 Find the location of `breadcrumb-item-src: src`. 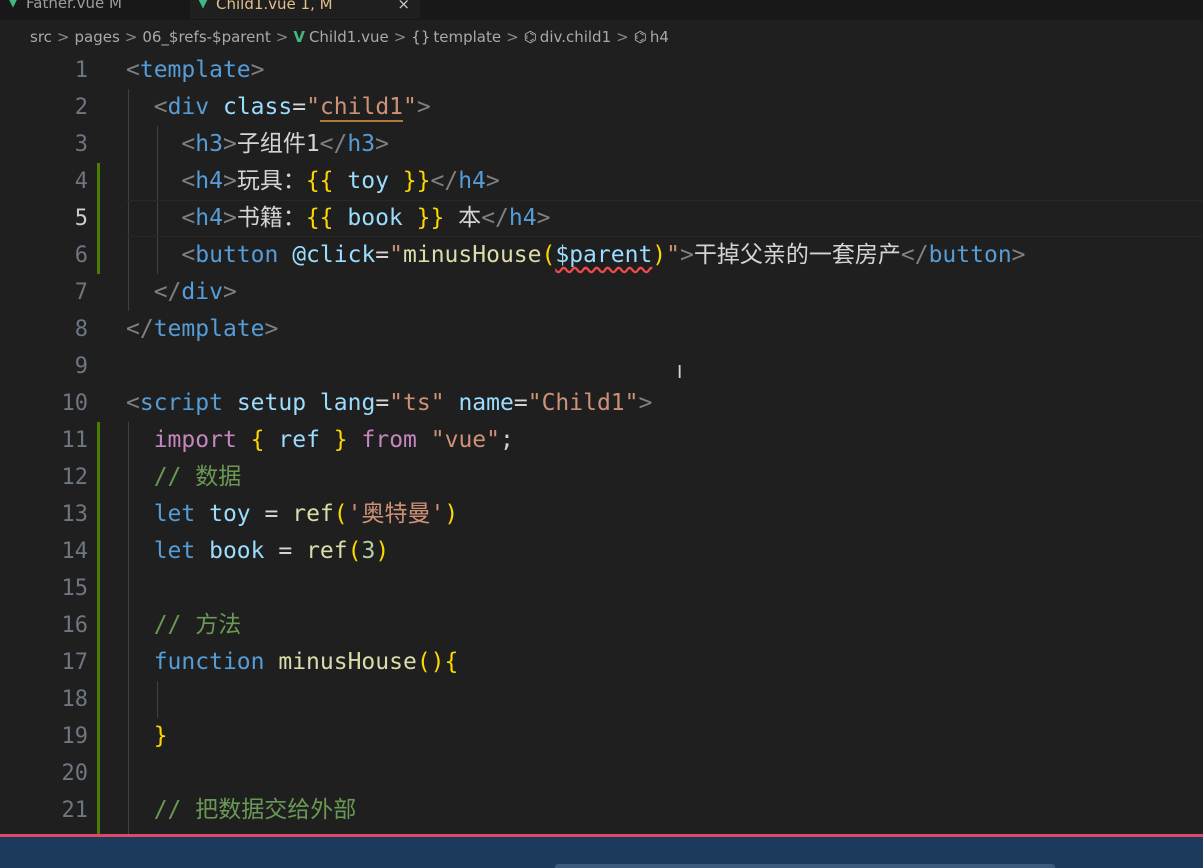

breadcrumb-item-src: src is located at coordinates (41, 37).